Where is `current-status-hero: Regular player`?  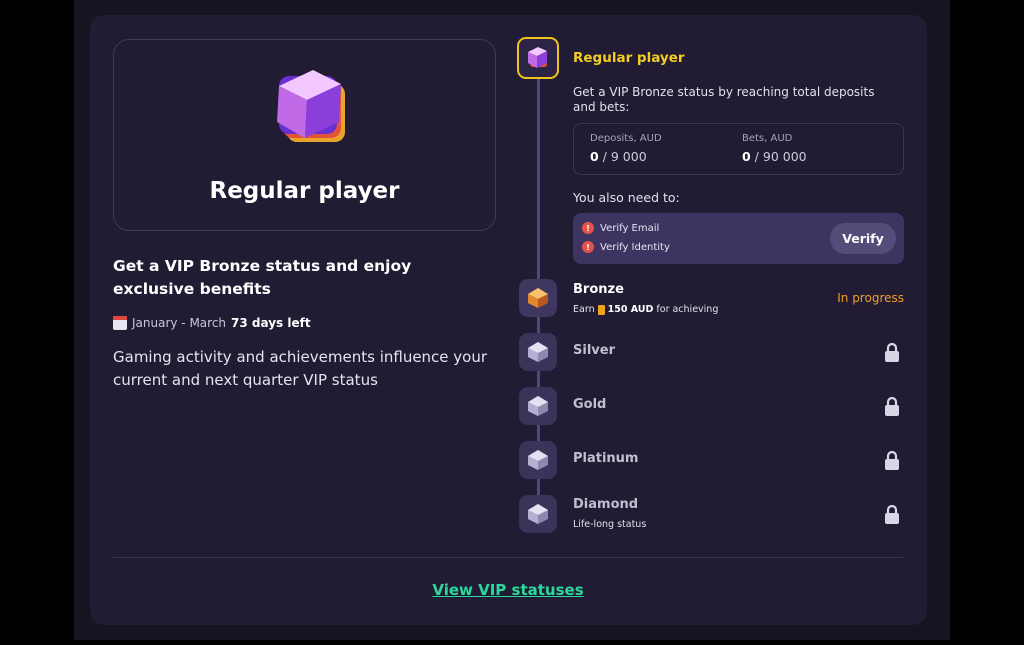
current-status-hero: Regular player is located at coordinates (304, 135).